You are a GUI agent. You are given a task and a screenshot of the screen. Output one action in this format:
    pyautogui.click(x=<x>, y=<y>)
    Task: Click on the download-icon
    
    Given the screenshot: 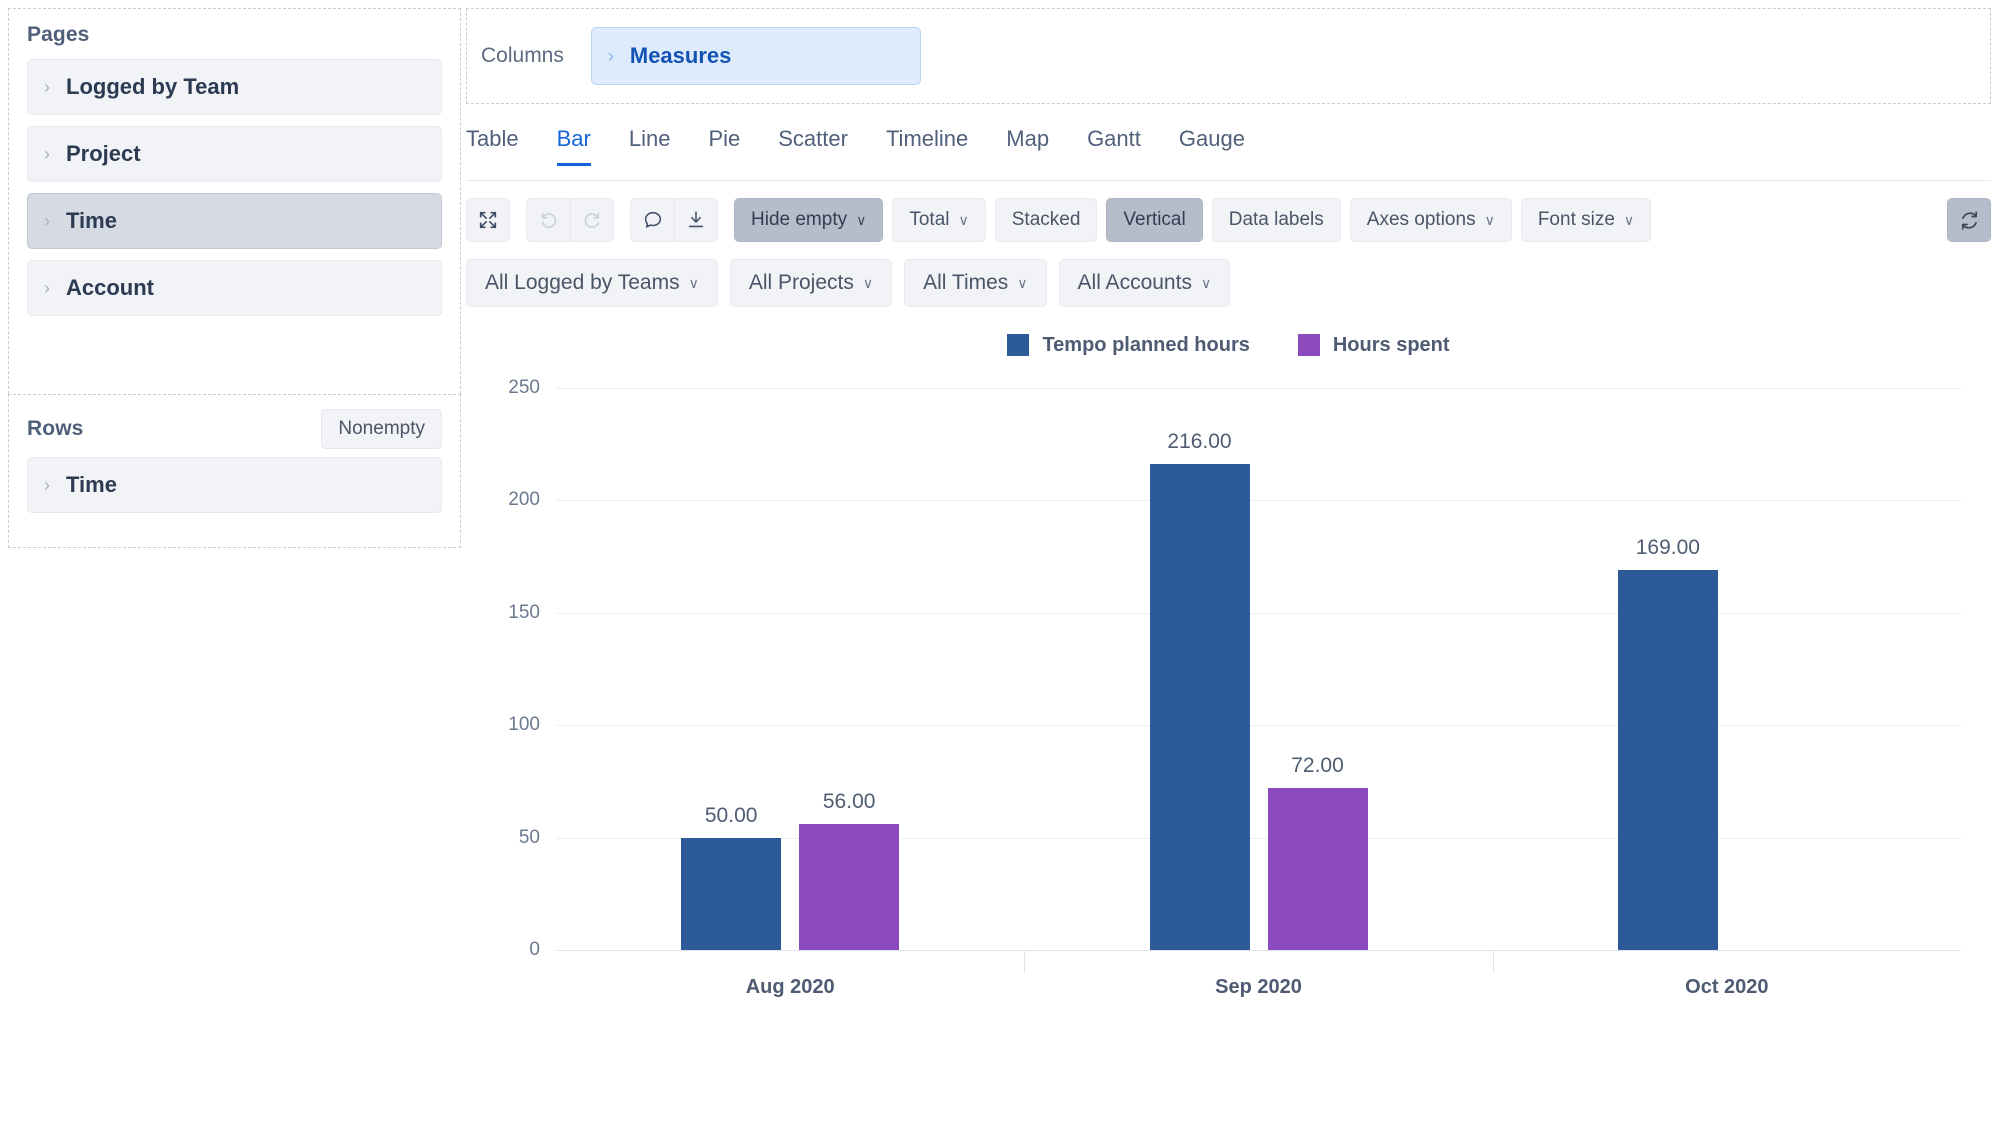 What is the action you would take?
    pyautogui.click(x=696, y=220)
    